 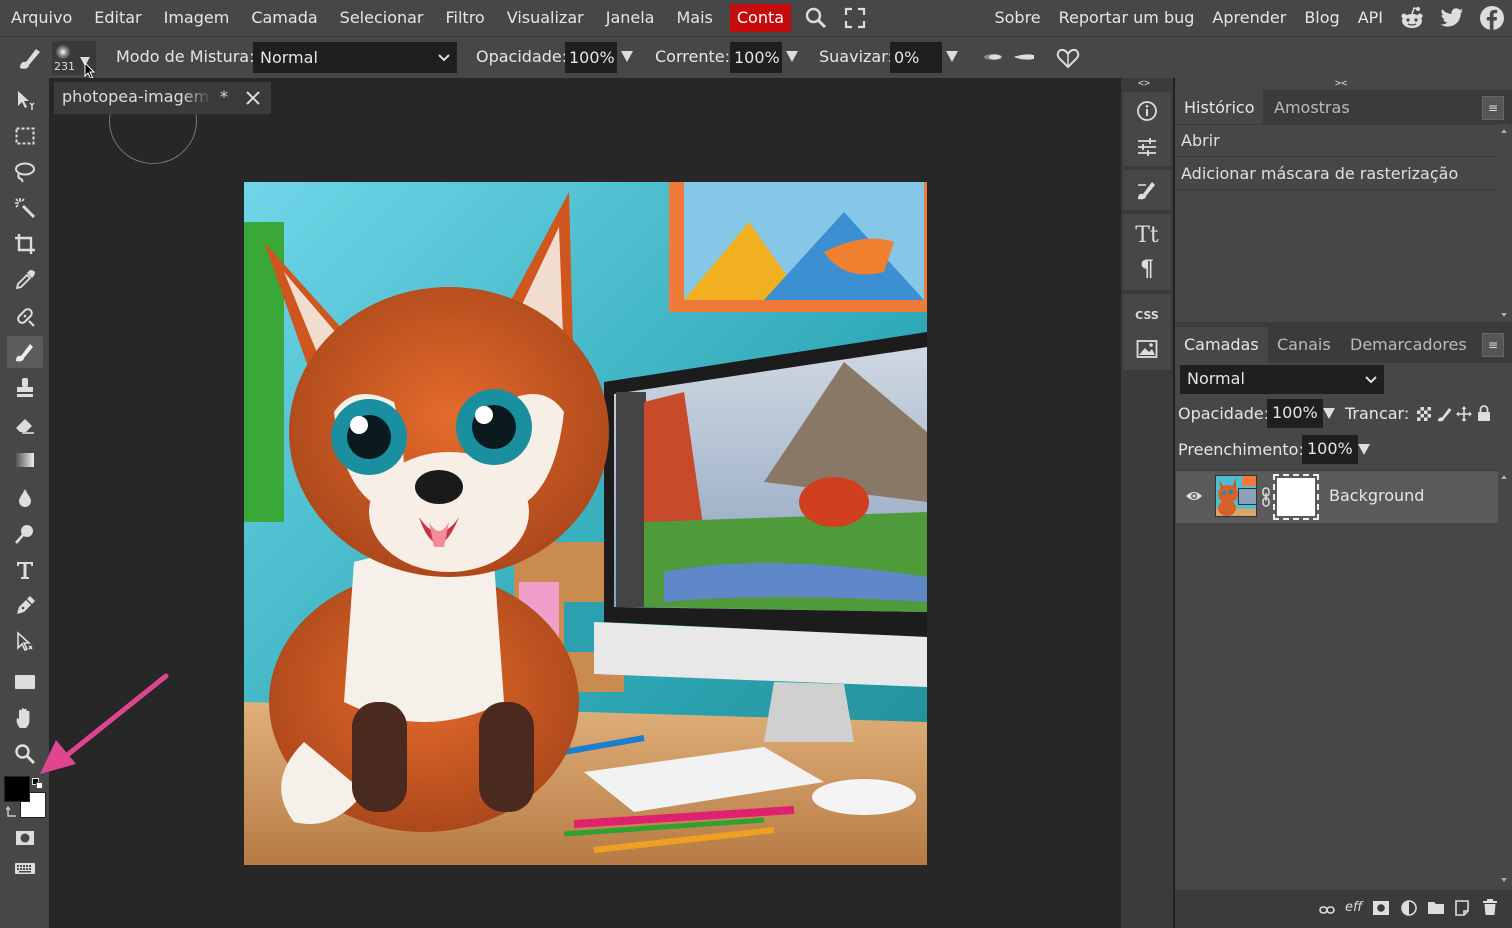 What do you see at coordinates (284, 18) in the screenshot?
I see `menu-camada: Camada` at bounding box center [284, 18].